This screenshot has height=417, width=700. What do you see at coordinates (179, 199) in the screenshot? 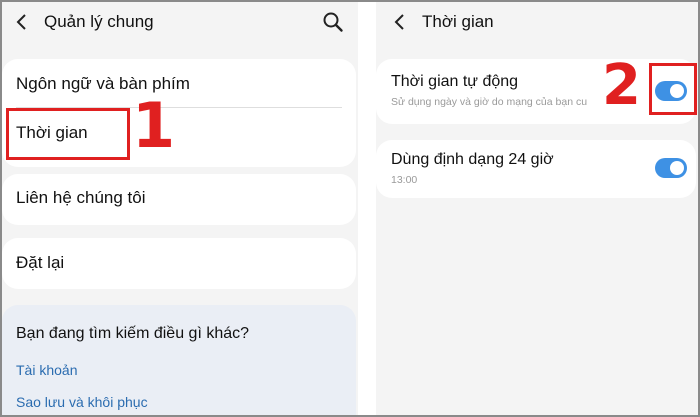
I see `settings-card-contact: Liên hệ chúng tôi` at bounding box center [179, 199].